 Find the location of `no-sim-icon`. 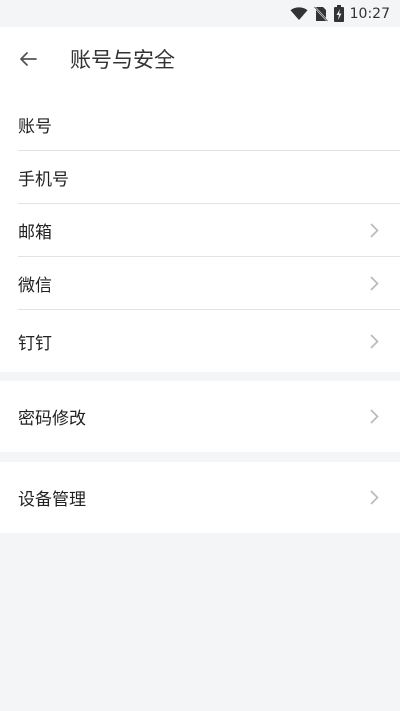

no-sim-icon is located at coordinates (320, 13).